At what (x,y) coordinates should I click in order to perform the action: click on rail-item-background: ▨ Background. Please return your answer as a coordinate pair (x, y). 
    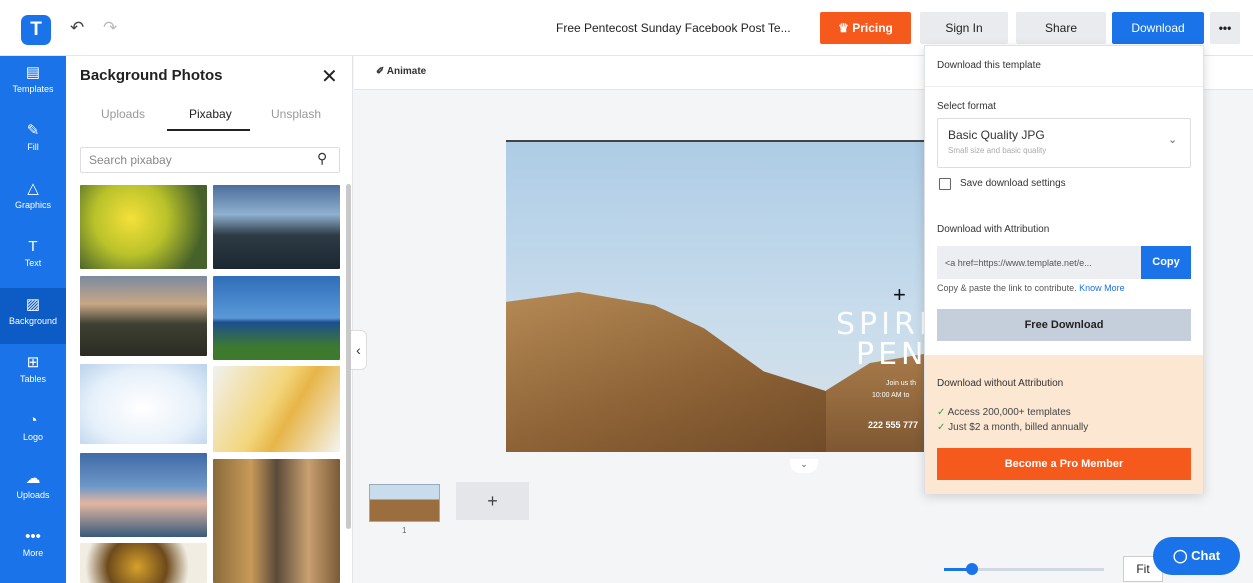
    Looking at the image, I should click on (33, 316).